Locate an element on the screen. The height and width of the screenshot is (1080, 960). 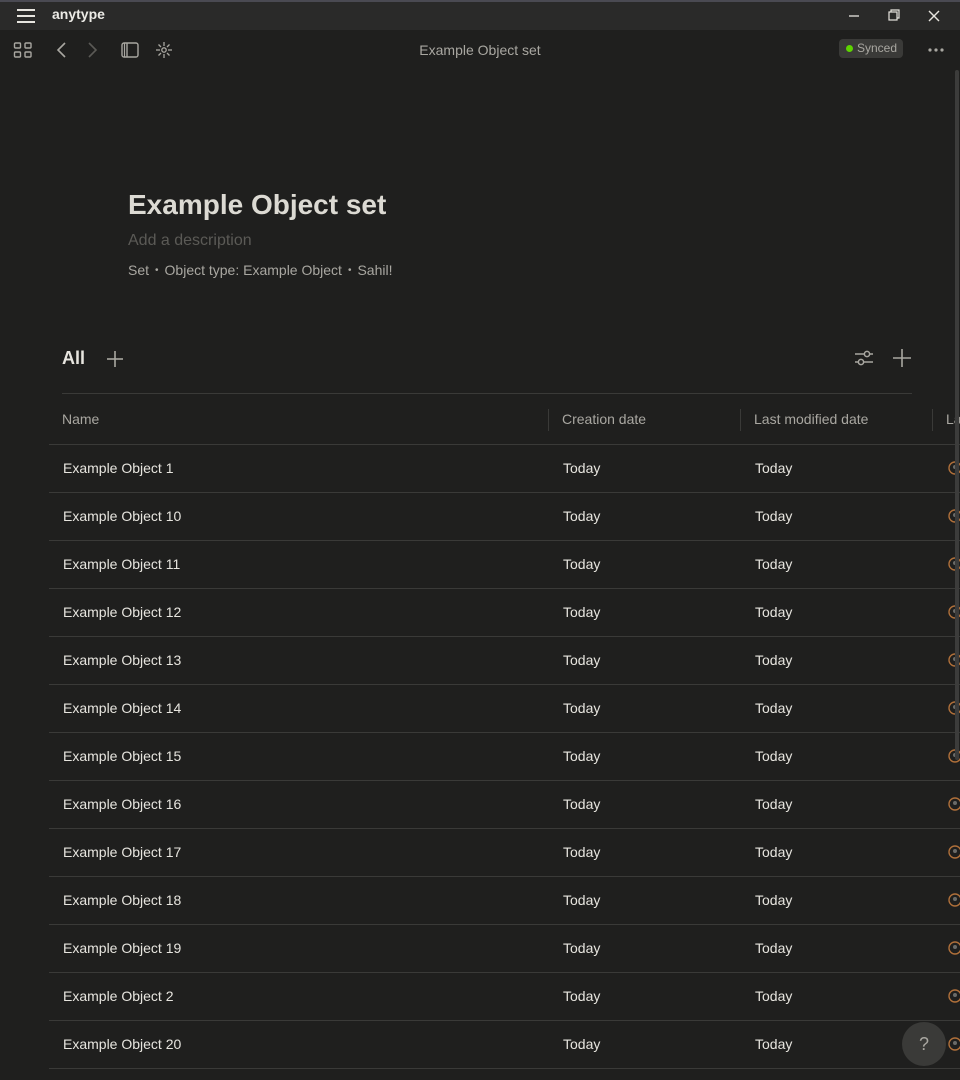
page-title: Example Object set is located at coordinates (260, 205).